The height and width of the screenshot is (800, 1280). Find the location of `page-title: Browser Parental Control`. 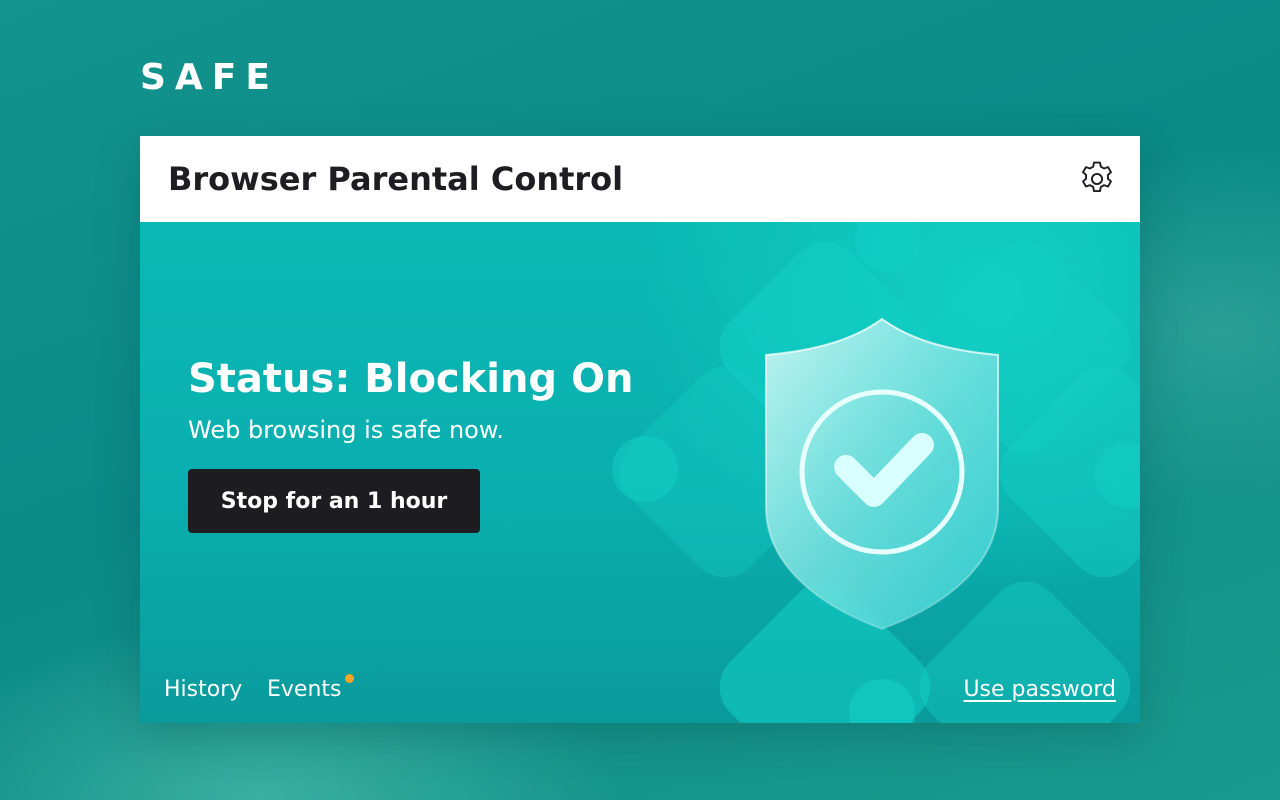

page-title: Browser Parental Control is located at coordinates (396, 179).